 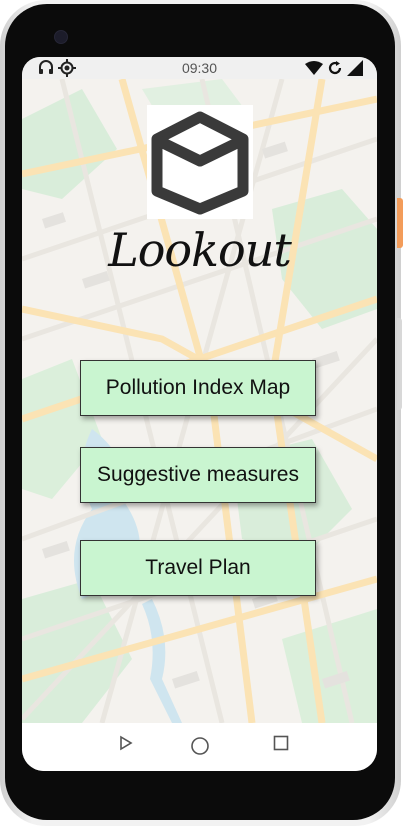 I want to click on cube-icon, so click(x=200, y=163).